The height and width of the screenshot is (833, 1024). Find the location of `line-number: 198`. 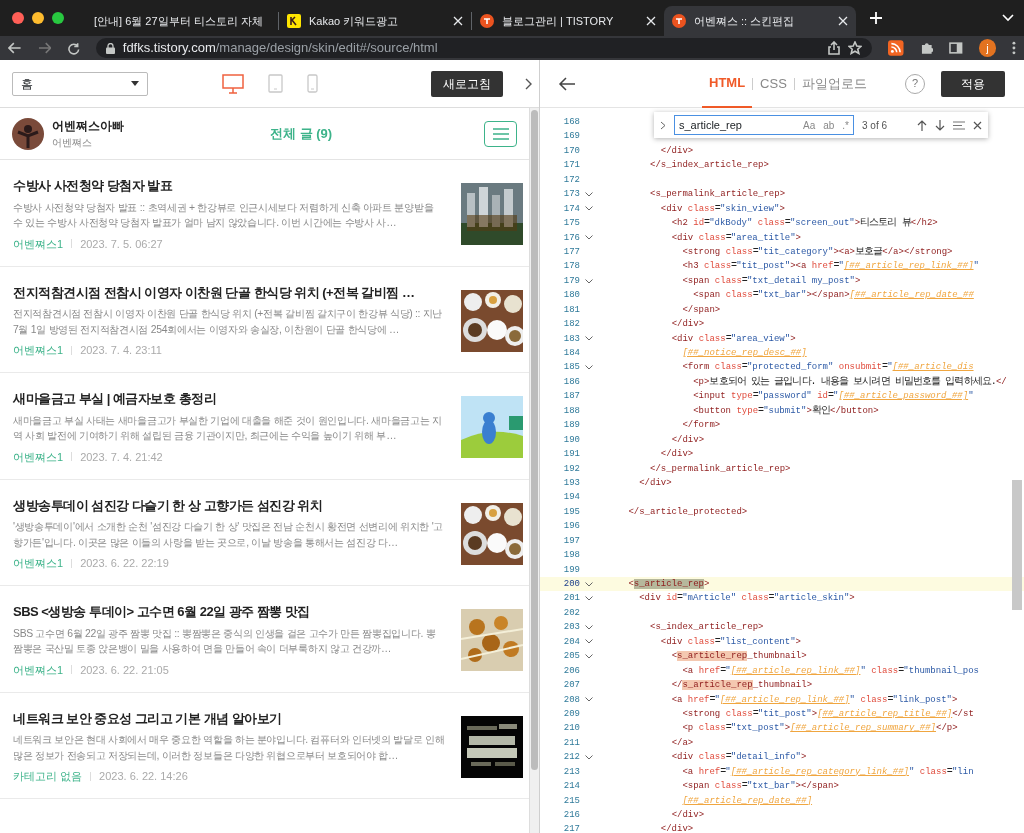

line-number: 198 is located at coordinates (571, 556).